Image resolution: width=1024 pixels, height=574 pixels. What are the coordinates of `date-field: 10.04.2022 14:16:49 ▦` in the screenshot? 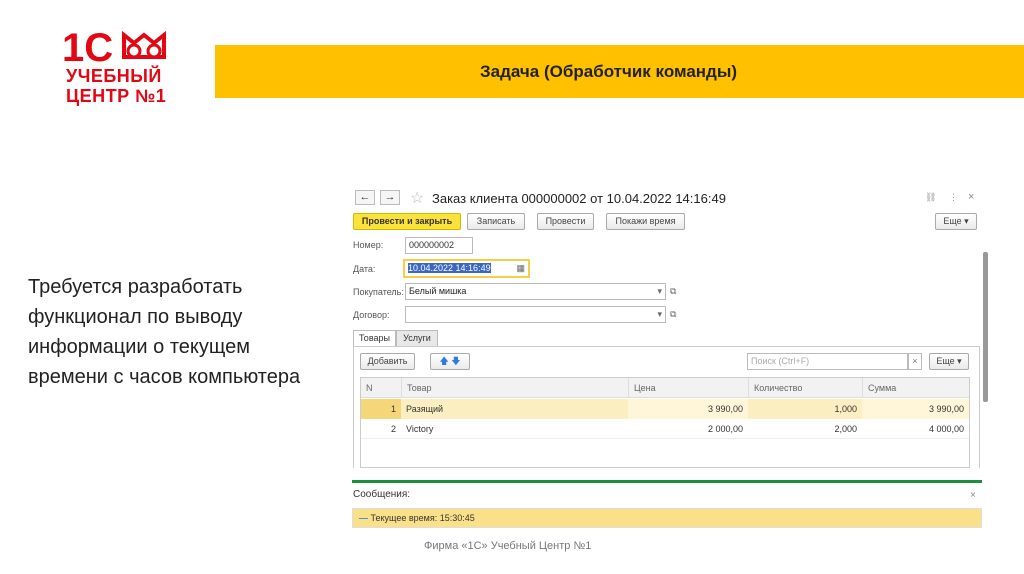 It's located at (466, 268).